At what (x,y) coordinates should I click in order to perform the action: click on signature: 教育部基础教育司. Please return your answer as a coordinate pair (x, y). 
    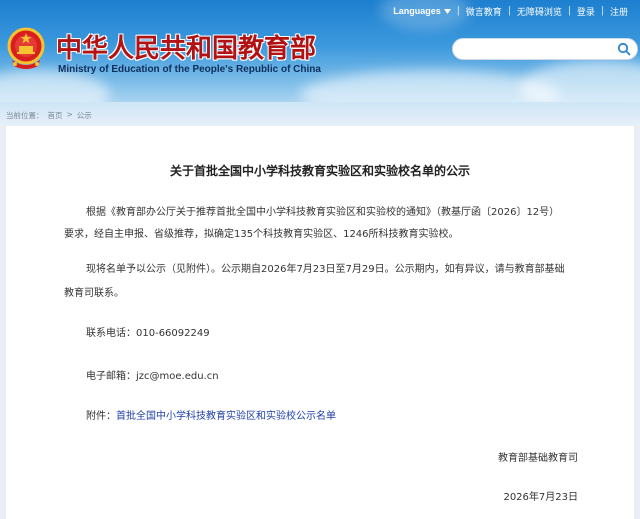
    Looking at the image, I should click on (538, 458).